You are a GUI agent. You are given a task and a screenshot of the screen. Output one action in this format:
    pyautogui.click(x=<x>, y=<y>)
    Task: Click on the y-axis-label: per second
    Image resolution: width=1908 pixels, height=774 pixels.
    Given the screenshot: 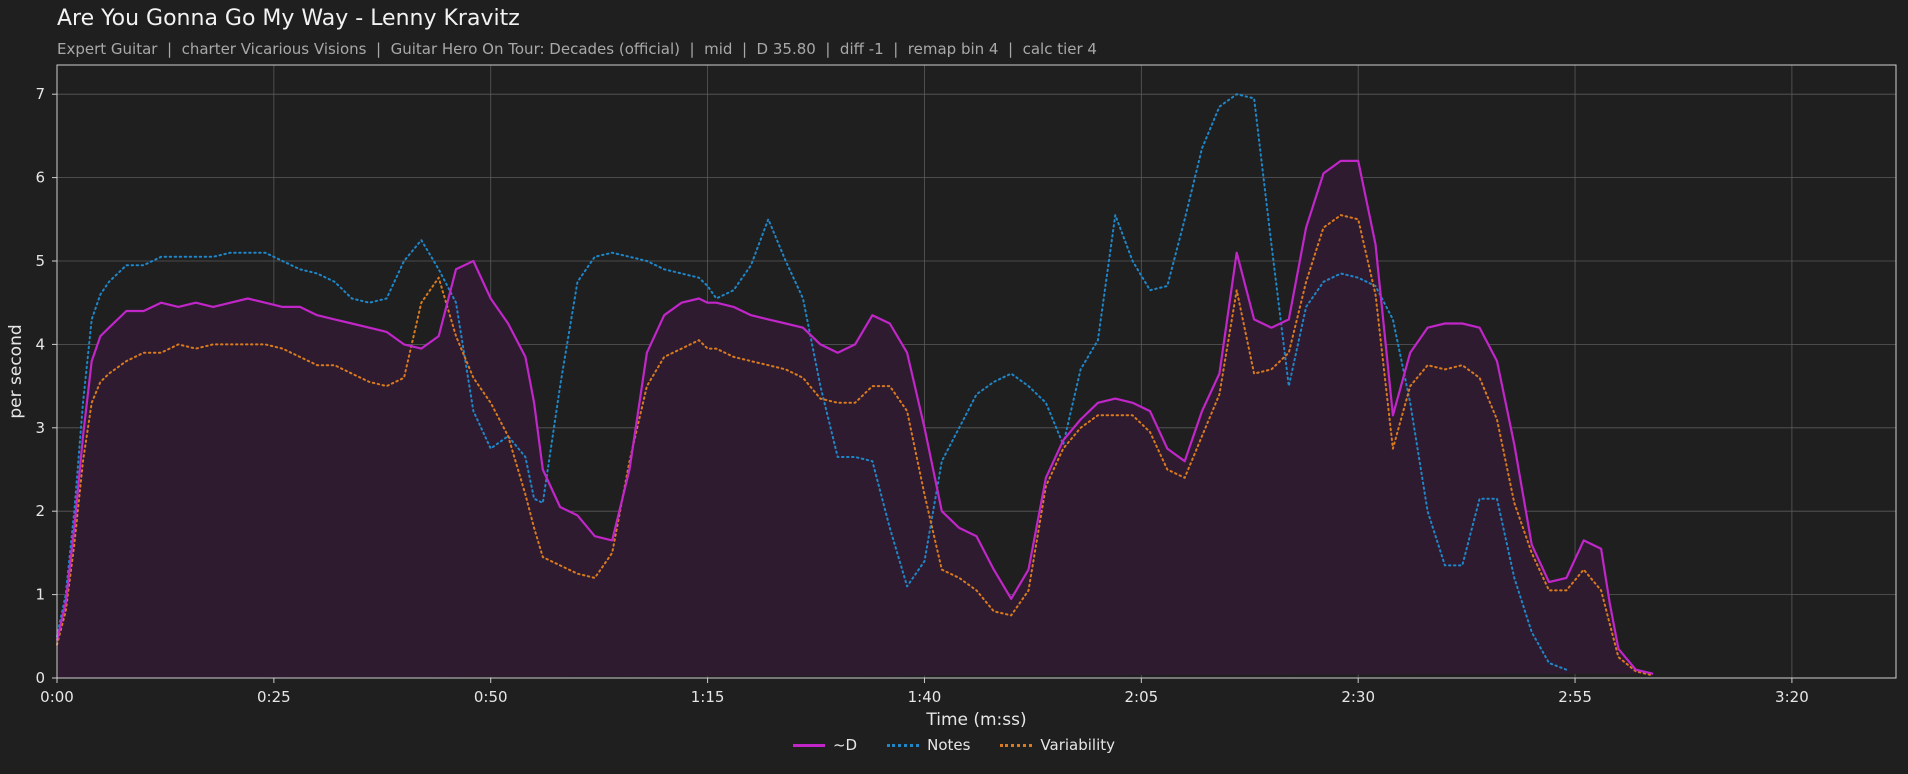 What is the action you would take?
    pyautogui.click(x=16, y=371)
    